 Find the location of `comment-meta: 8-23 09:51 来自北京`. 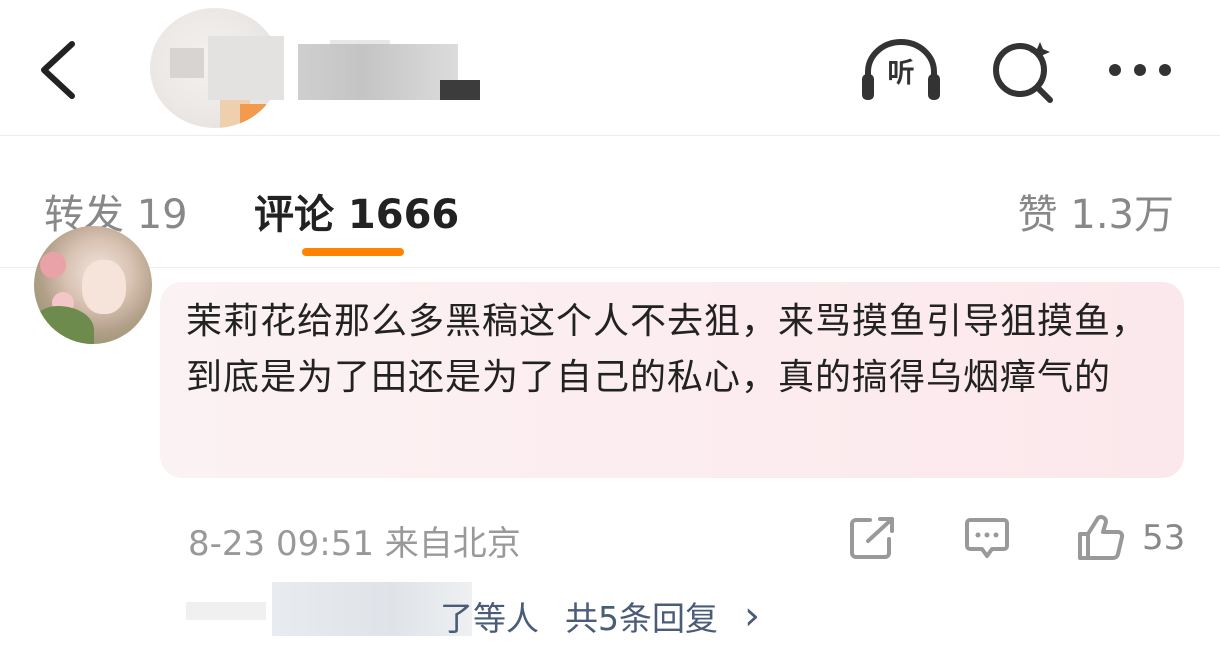

comment-meta: 8-23 09:51 来自北京 is located at coordinates (354, 544).